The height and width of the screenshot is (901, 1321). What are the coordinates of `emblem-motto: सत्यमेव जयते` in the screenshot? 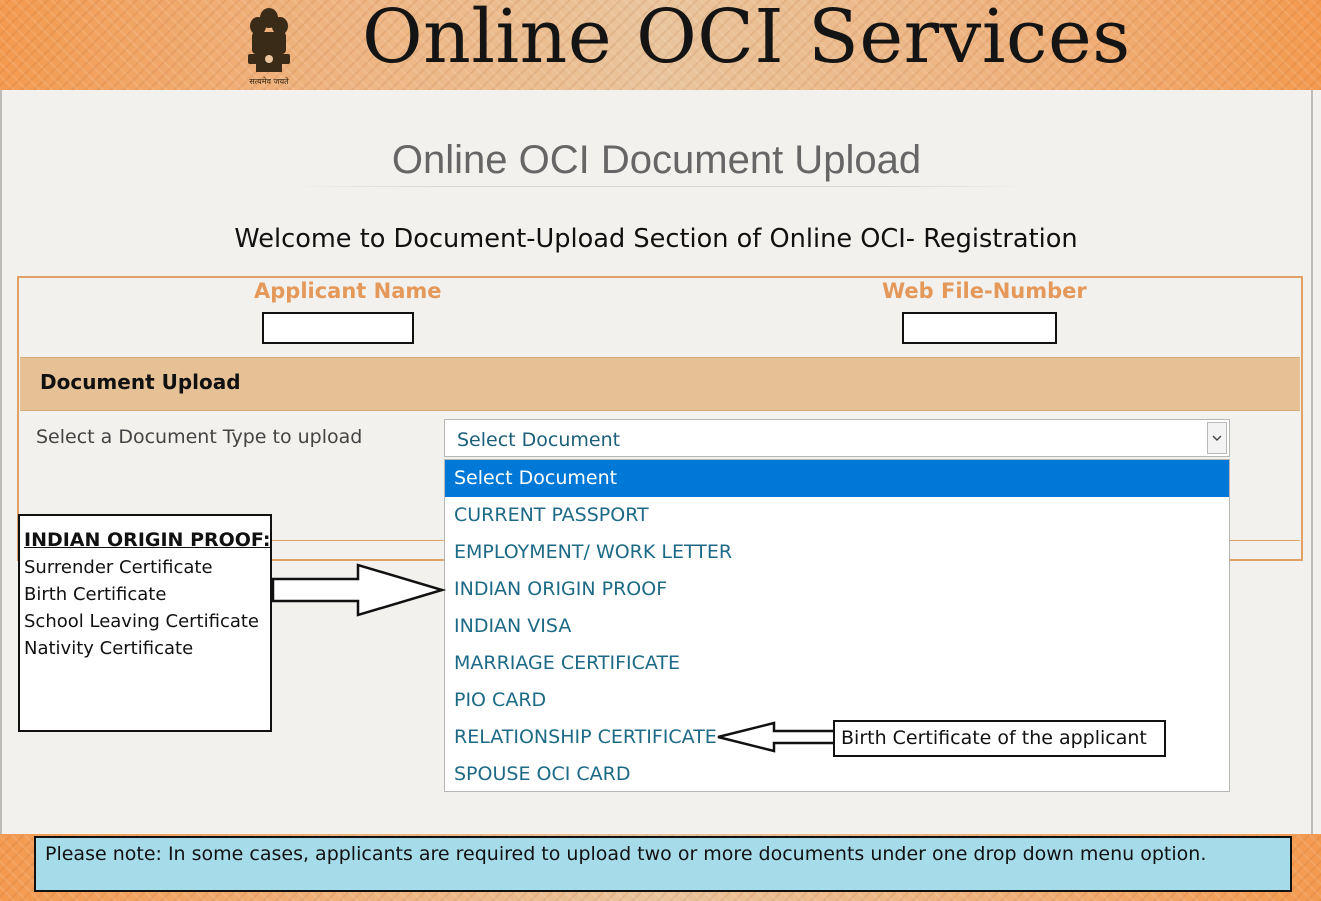 It's located at (269, 81).